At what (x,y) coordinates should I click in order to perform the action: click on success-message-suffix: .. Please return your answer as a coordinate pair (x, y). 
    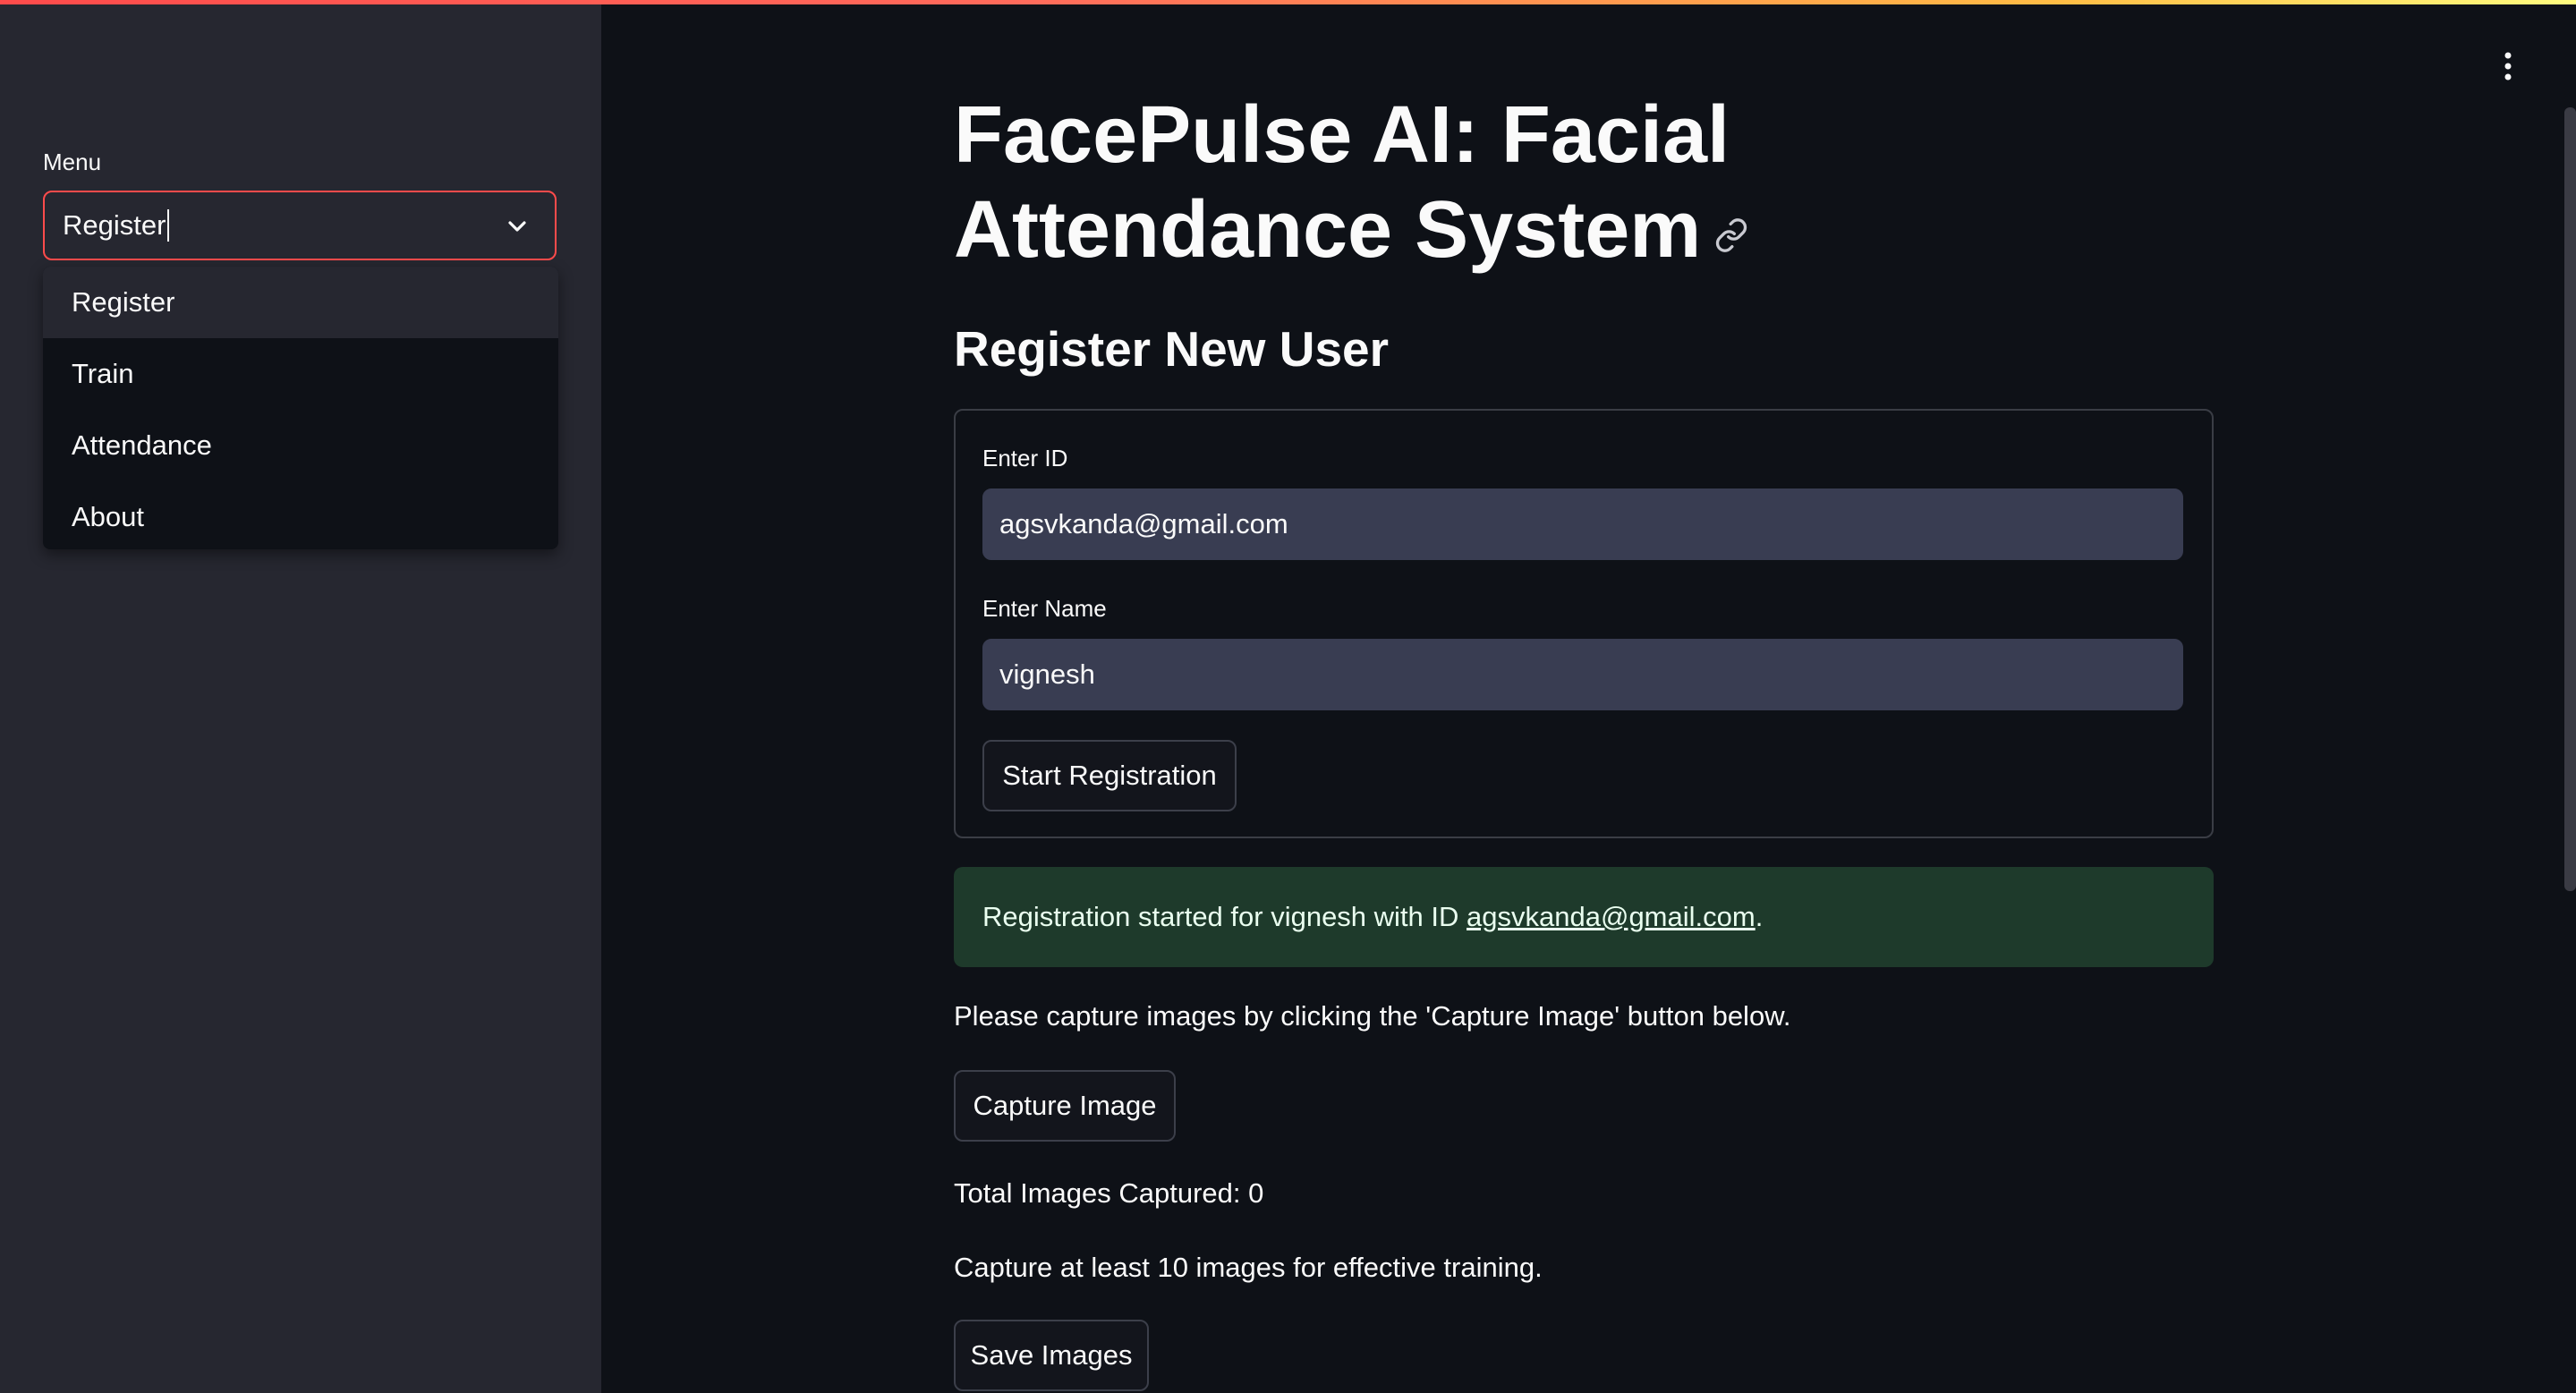
    Looking at the image, I should click on (1759, 916).